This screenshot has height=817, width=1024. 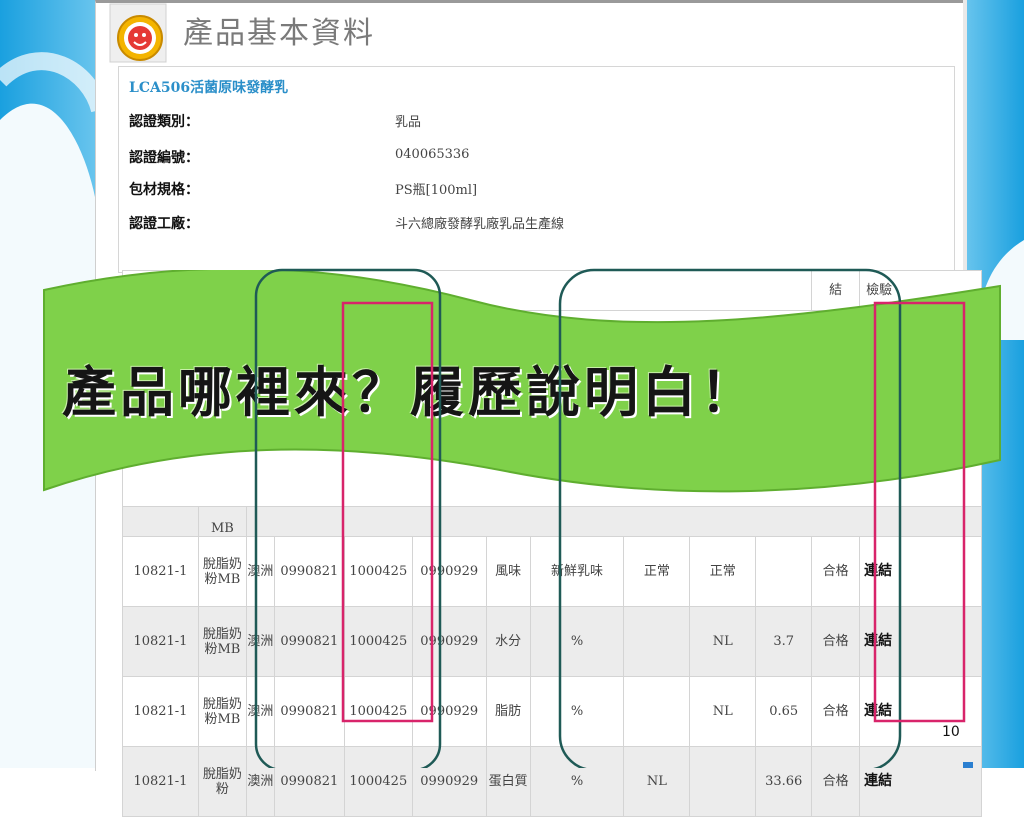 I want to click on info-value: 乳品, so click(x=408, y=122).